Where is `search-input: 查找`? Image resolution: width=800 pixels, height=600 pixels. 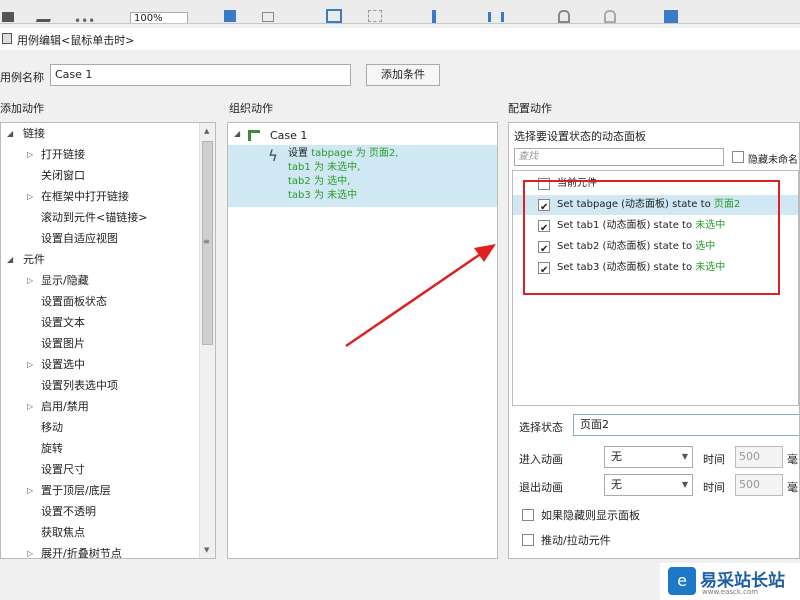
search-input: 查找 is located at coordinates (619, 157).